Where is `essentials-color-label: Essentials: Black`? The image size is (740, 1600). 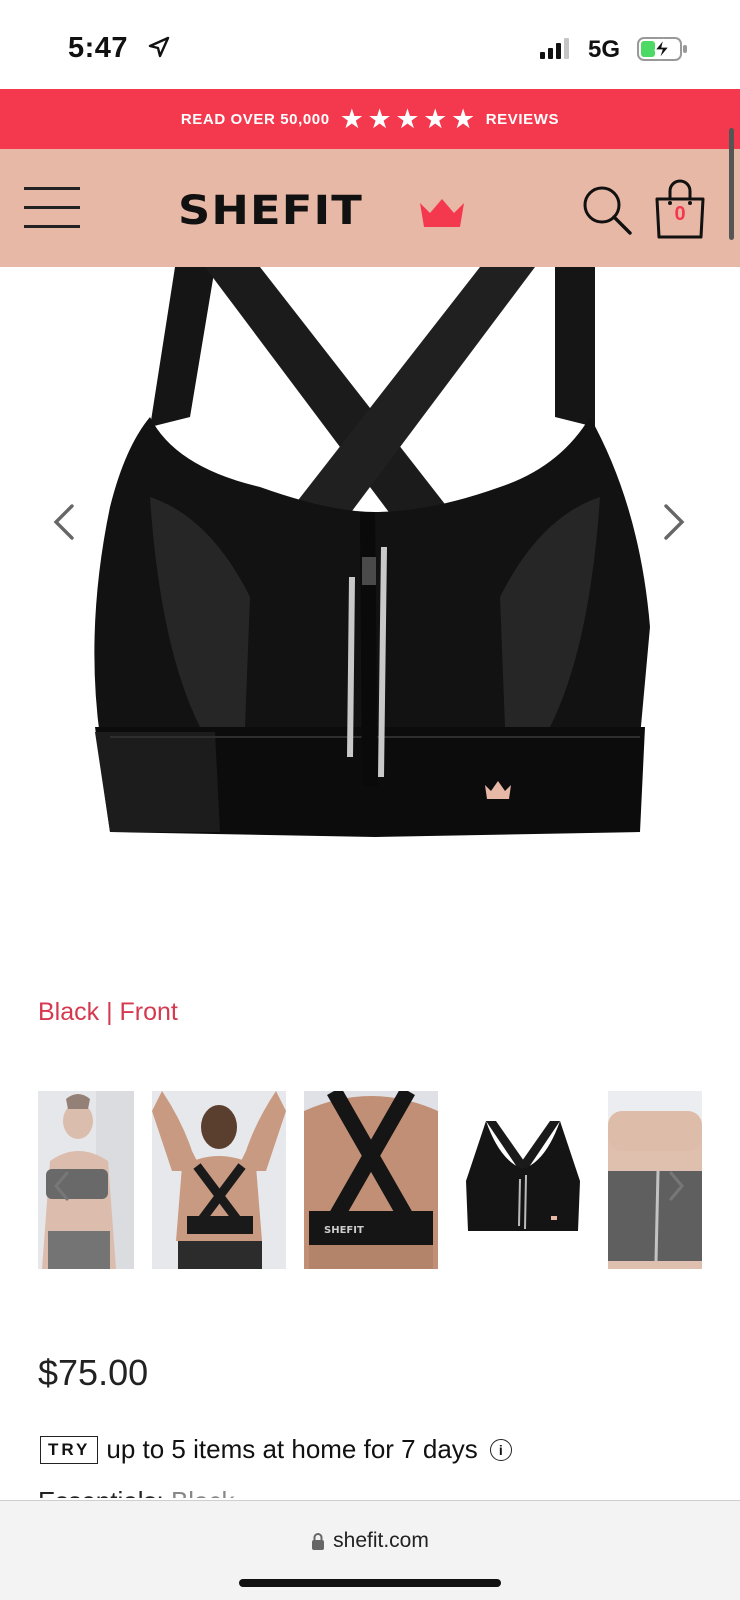
essentials-color-label: Essentials: Black is located at coordinates (136, 1492).